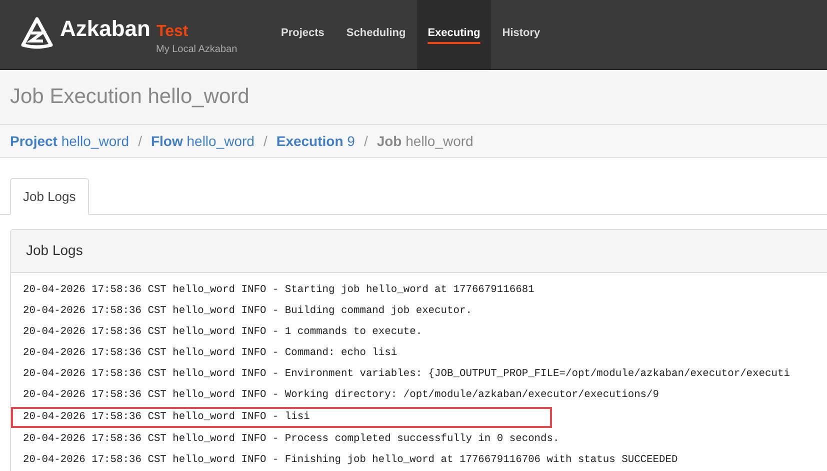 The image size is (827, 471). I want to click on nav-link: Projects, so click(303, 34).